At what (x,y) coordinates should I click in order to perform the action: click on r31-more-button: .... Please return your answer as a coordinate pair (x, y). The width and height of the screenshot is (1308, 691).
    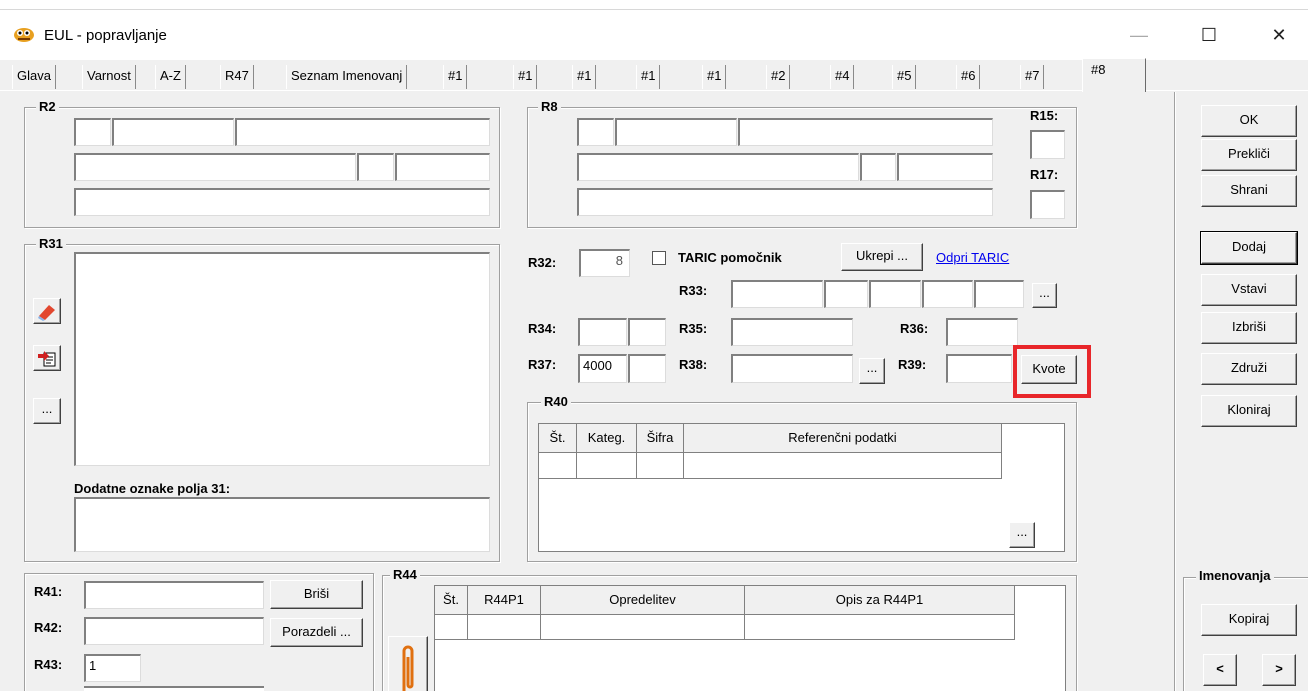
    Looking at the image, I should click on (47, 411).